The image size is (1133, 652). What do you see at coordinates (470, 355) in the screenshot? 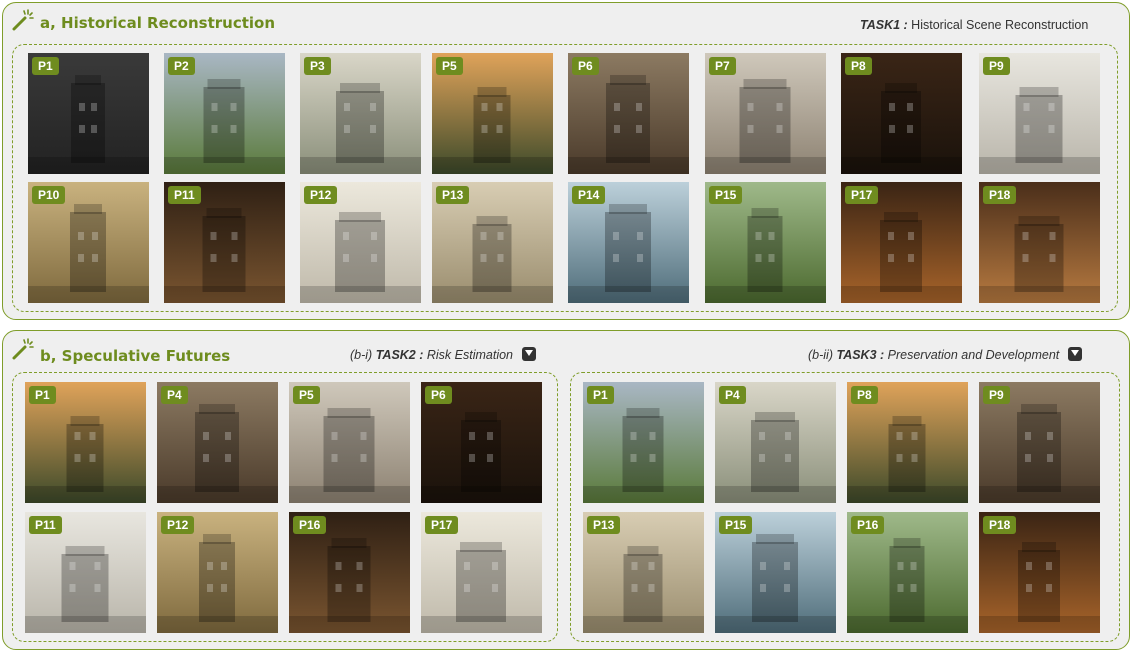
I see `task2-desc: Risk Estimation` at bounding box center [470, 355].